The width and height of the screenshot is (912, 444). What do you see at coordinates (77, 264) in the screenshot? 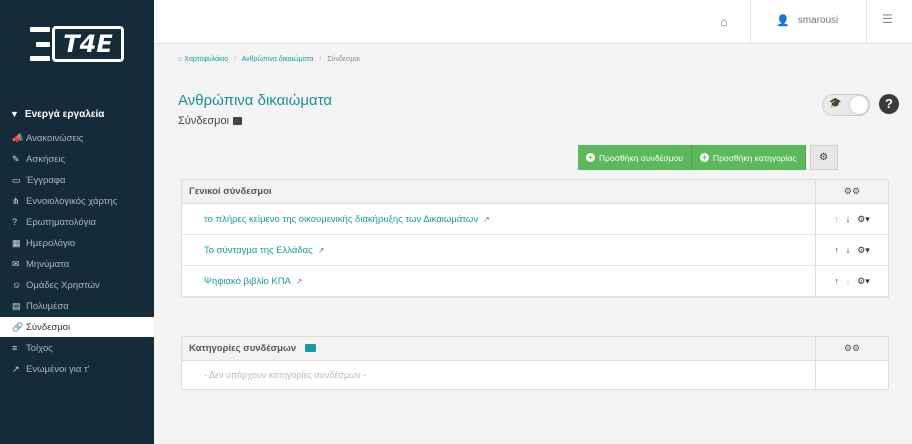
I see `sidebar-item: ✉ Μηνύματα` at bounding box center [77, 264].